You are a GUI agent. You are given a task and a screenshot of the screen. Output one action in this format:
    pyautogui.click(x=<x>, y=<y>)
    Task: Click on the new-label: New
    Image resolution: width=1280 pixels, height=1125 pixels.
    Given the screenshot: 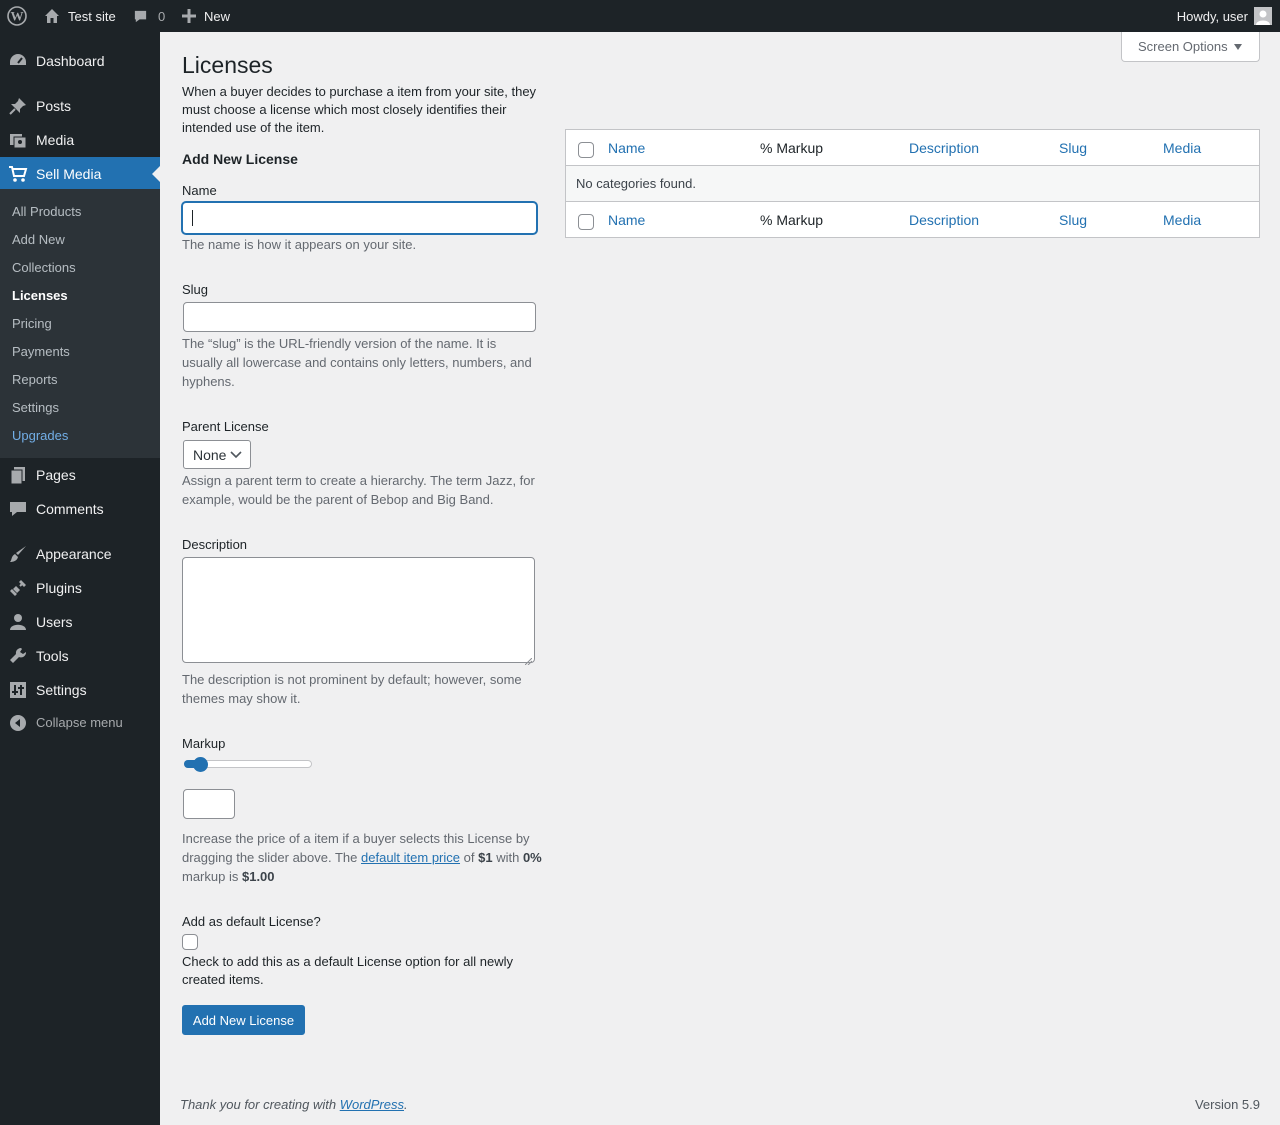 What is the action you would take?
    pyautogui.click(x=217, y=16)
    